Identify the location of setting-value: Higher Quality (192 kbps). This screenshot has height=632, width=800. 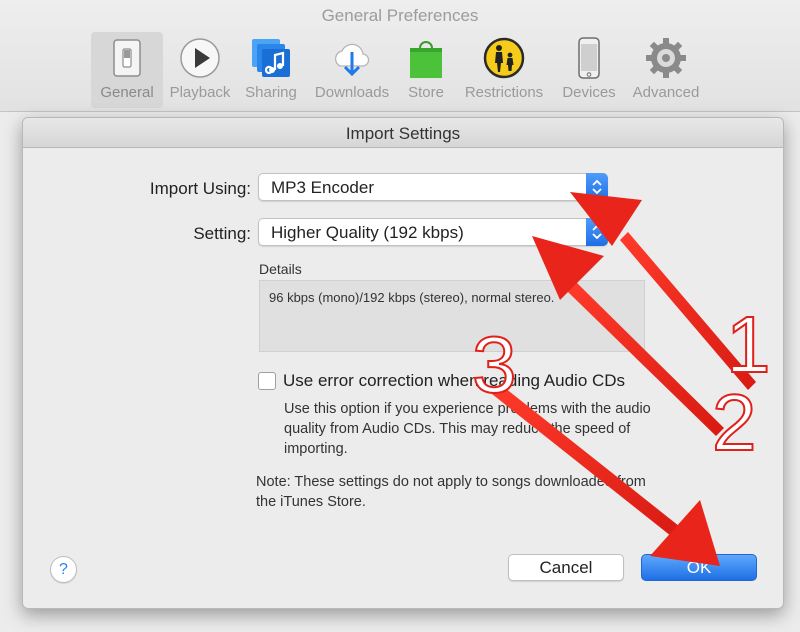
(367, 232).